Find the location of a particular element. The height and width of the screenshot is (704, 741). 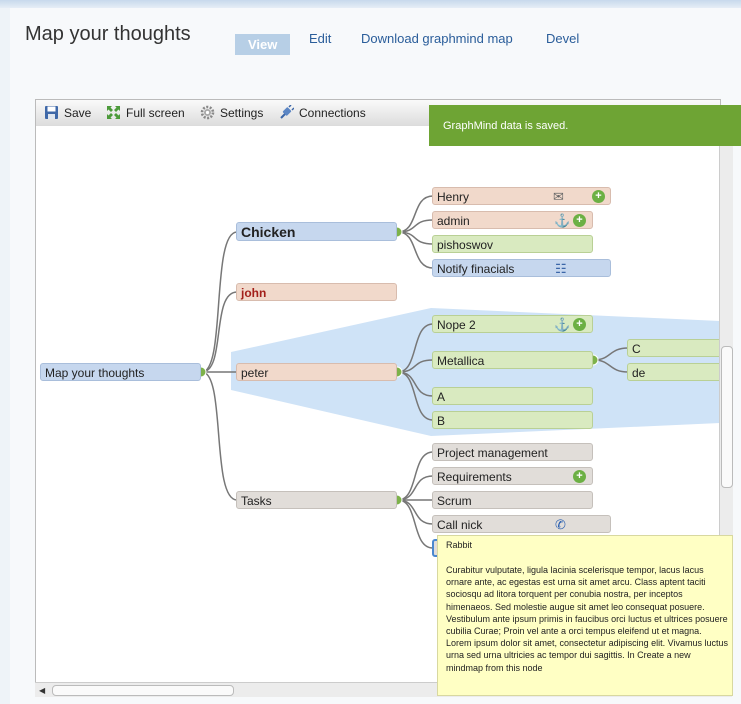

node-call-nick-label: Call nick is located at coordinates (460, 525).